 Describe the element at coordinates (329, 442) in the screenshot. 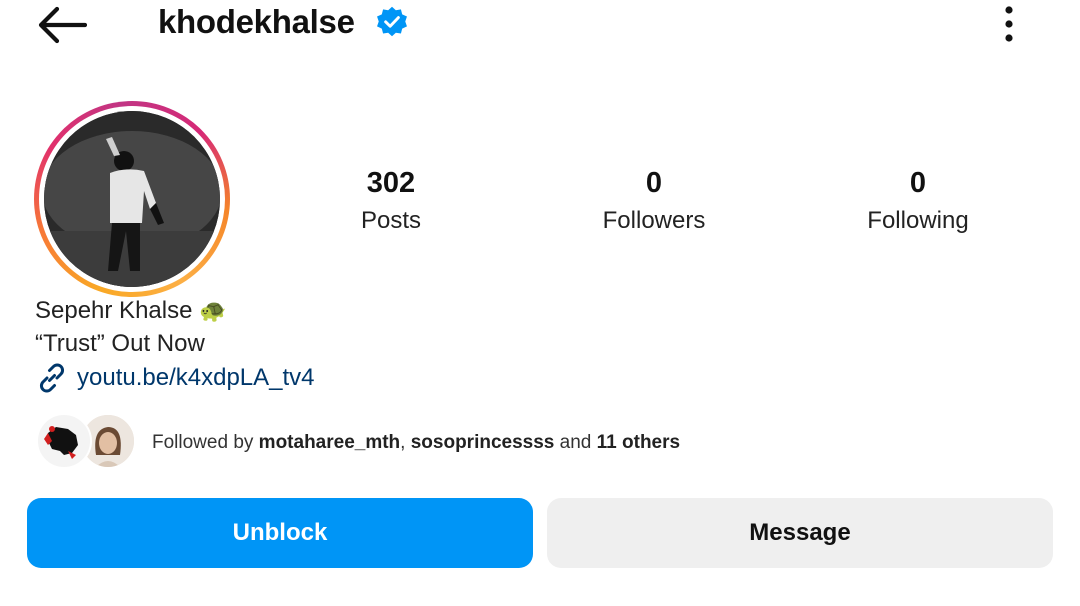

I see `mutual-follower-1: motaharee_mth` at that location.